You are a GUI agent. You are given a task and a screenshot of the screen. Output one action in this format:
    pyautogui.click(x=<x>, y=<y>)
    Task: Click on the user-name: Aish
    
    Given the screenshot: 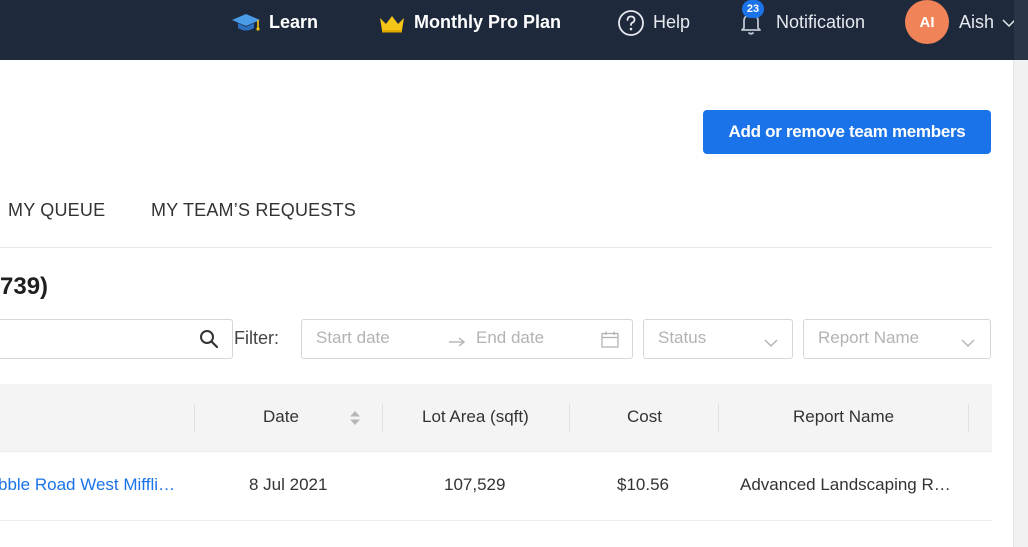 What is the action you would take?
    pyautogui.click(x=977, y=22)
    